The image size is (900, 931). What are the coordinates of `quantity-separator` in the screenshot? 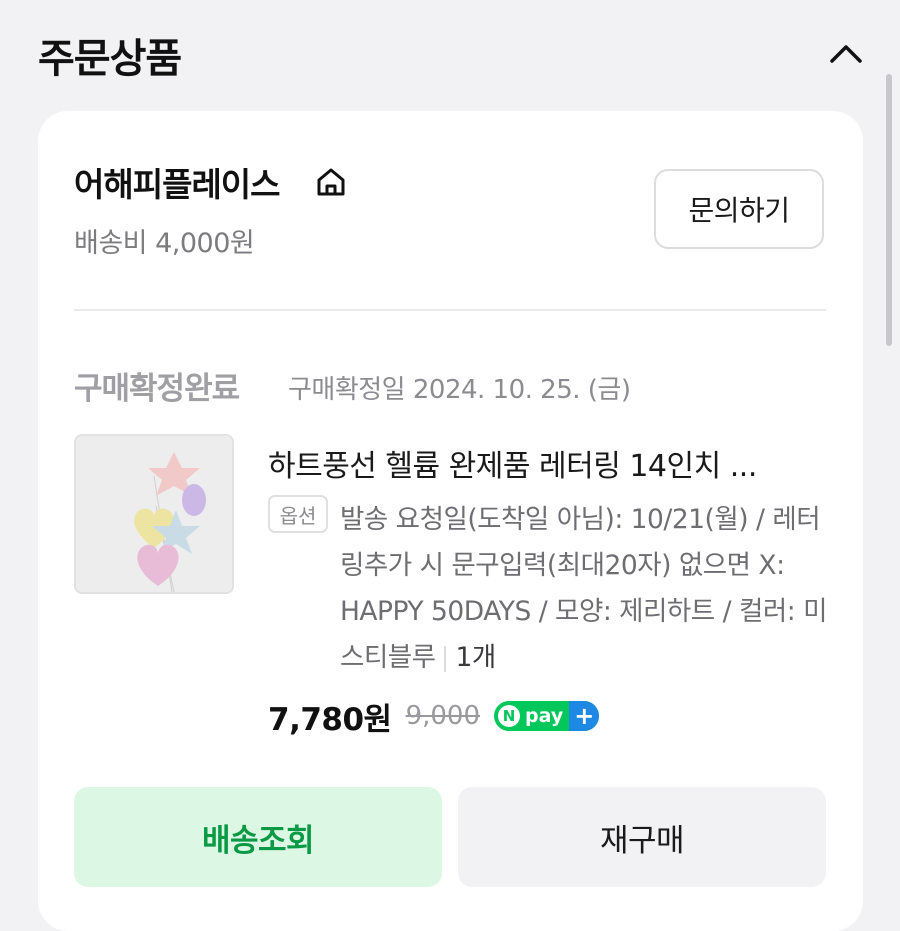 It's located at (444, 658).